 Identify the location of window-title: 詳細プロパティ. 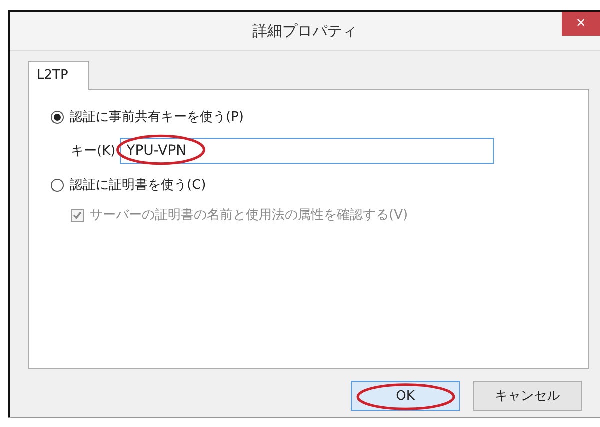
(305, 31).